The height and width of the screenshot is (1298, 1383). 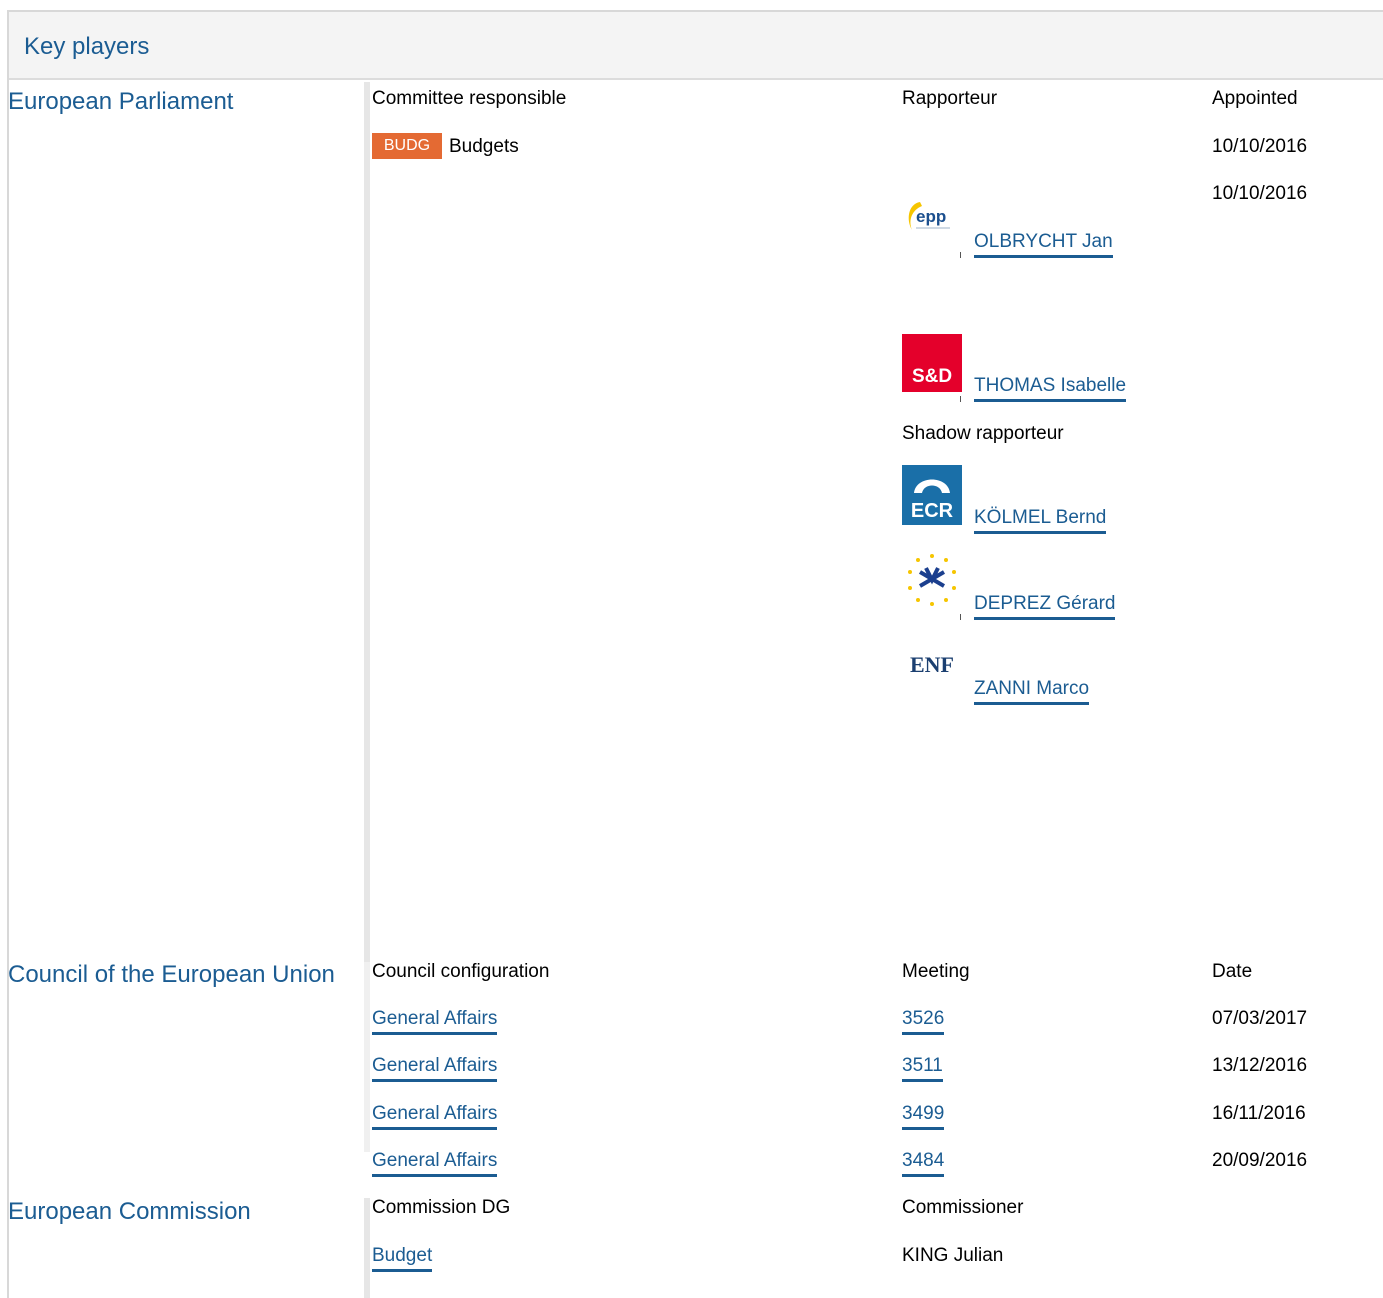 I want to click on commission-section-title: European Commission, so click(x=129, y=1212).